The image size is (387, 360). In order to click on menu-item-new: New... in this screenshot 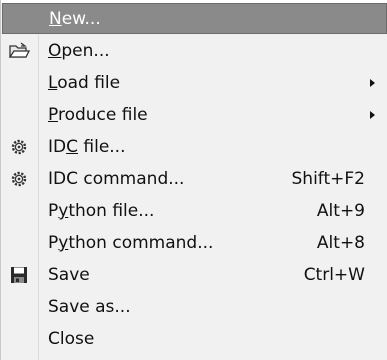, I will do `click(194, 18)`.